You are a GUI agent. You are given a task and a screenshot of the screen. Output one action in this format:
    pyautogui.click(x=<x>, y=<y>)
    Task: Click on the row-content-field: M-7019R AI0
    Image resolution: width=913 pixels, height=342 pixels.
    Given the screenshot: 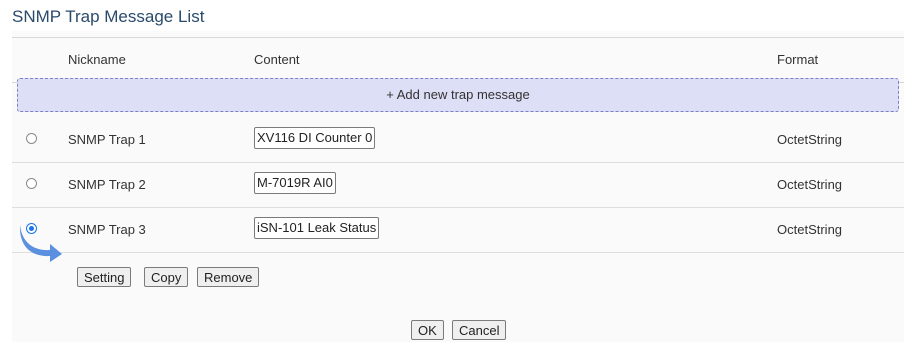 What is the action you would take?
    pyautogui.click(x=295, y=183)
    